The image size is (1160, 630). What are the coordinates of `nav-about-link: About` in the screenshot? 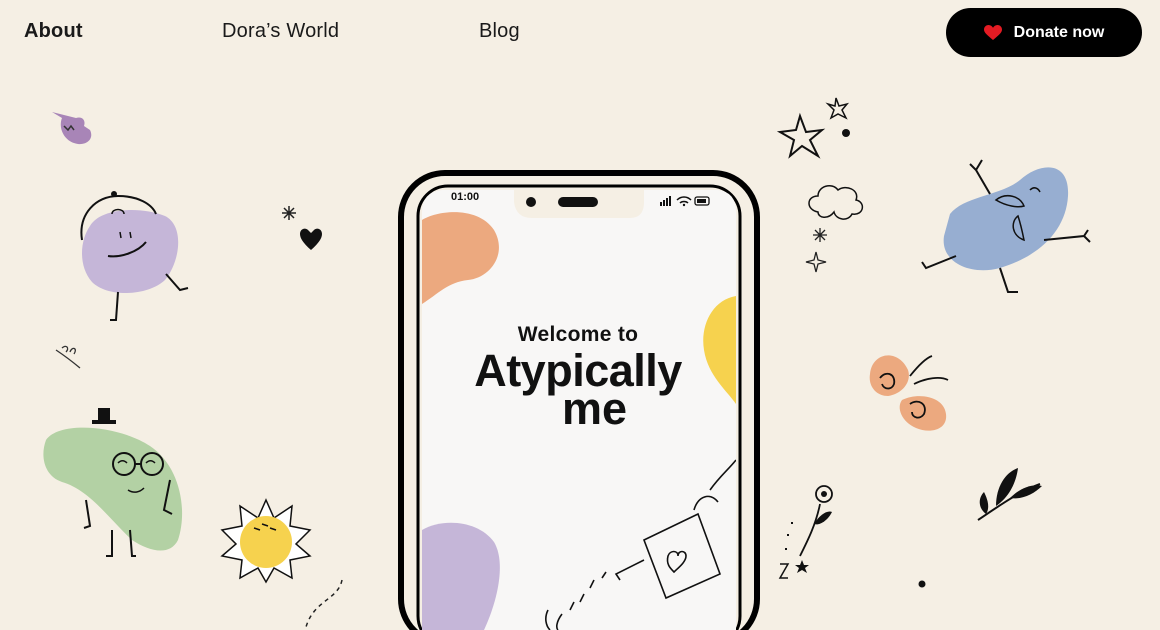 It's located at (53, 31).